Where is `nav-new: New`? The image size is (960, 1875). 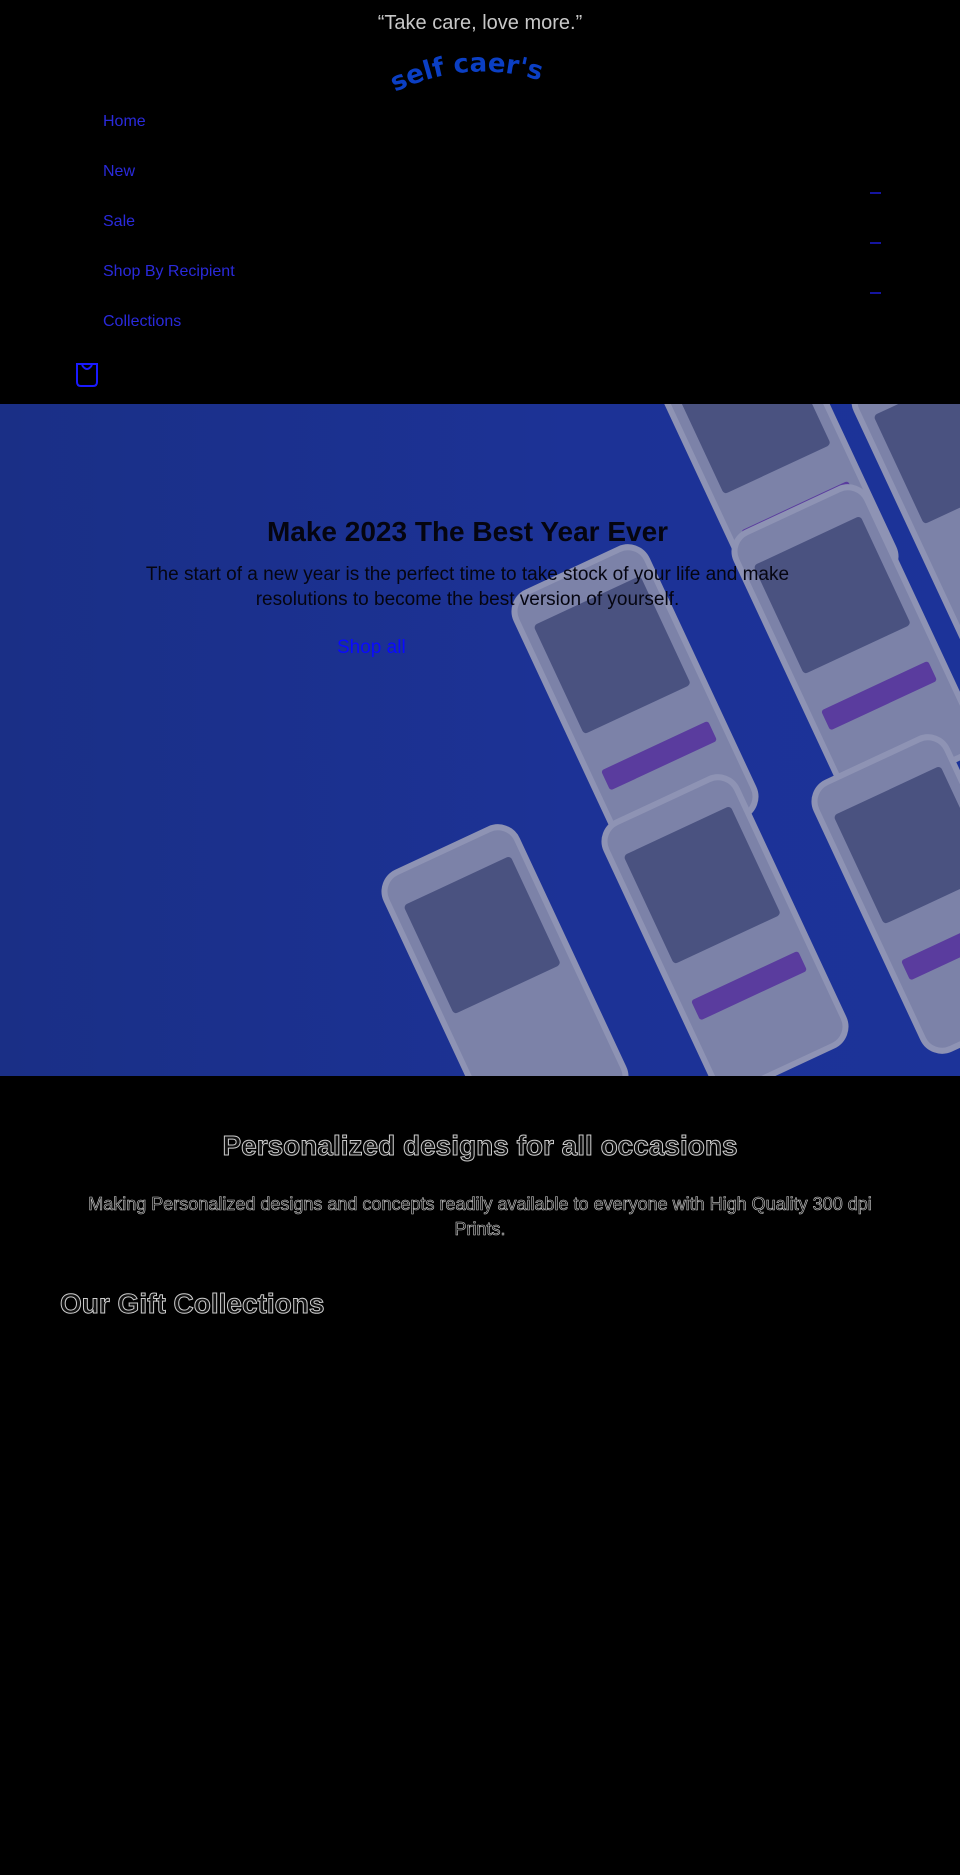 nav-new: New is located at coordinates (119, 172).